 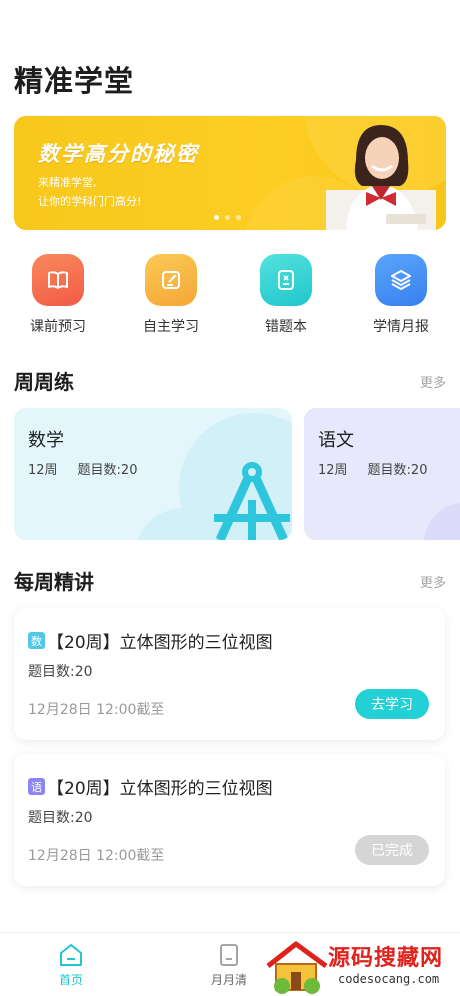 I want to click on lecture-title-row: 数 【20周】立体图形的三位视图, so click(x=150, y=640).